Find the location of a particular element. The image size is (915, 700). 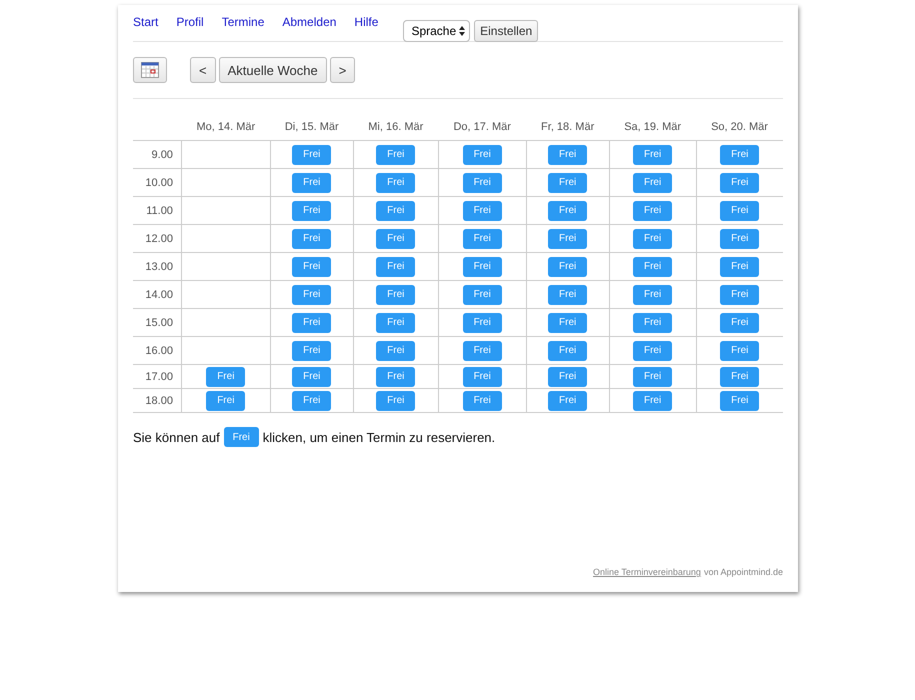

apply-button: Einstellen is located at coordinates (506, 31).